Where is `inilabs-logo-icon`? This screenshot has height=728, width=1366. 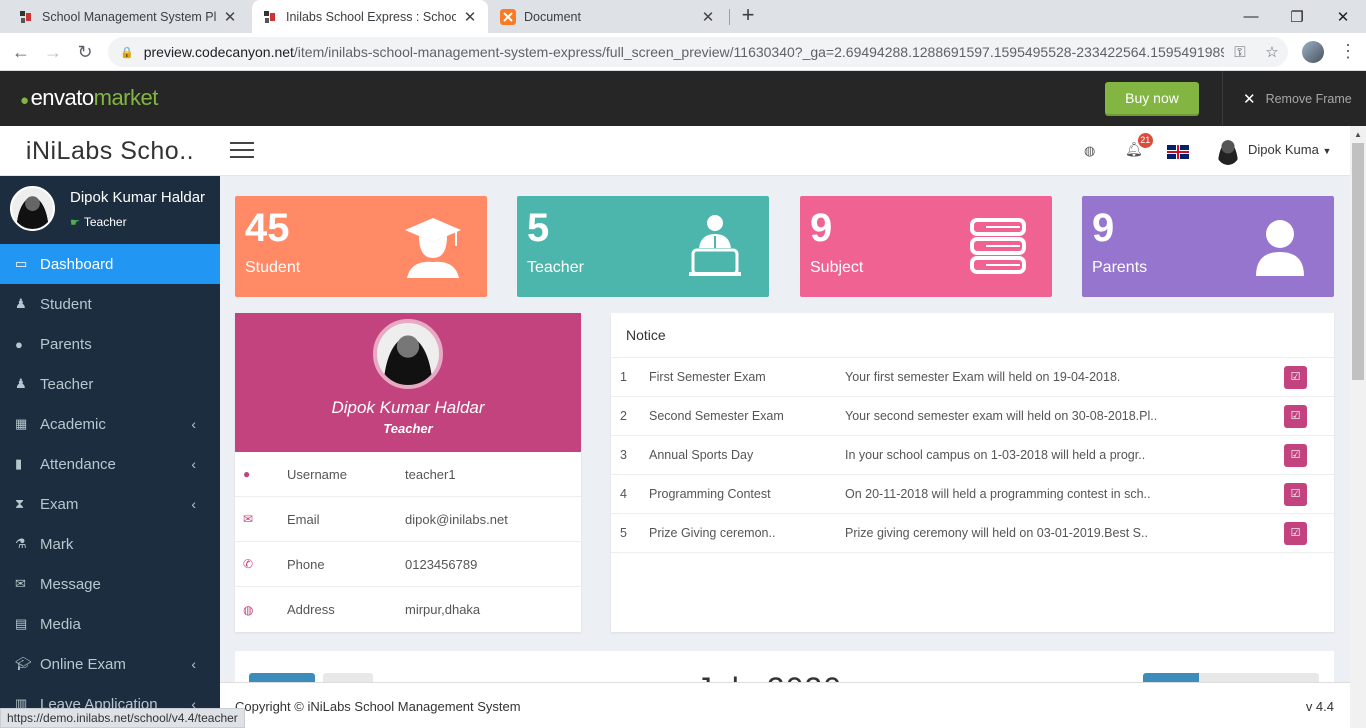 inilabs-logo-icon is located at coordinates (26, 17).